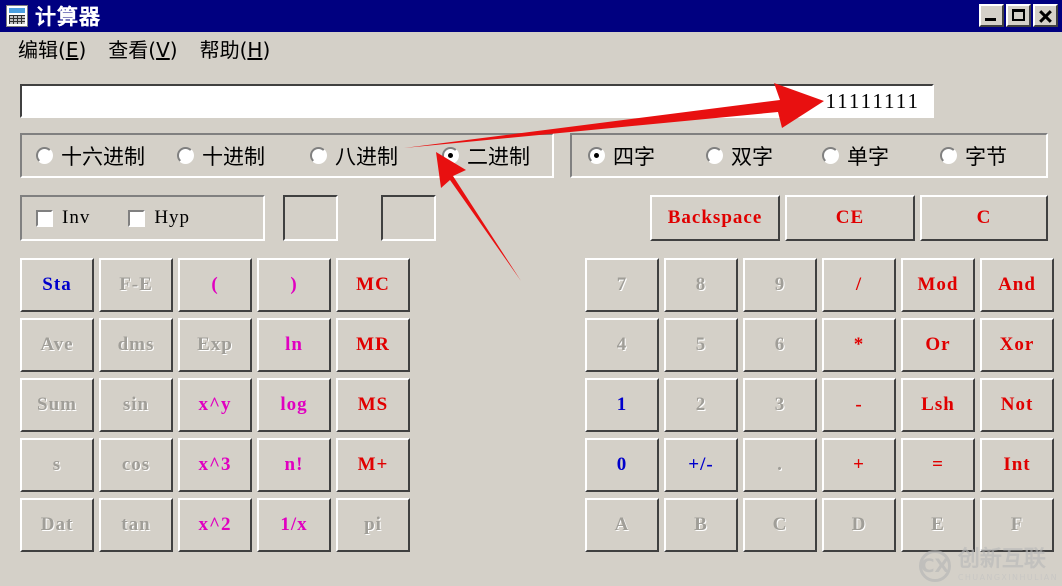 This screenshot has height=586, width=1062. What do you see at coordinates (859, 405) in the screenshot?
I see `key-minus: -` at bounding box center [859, 405].